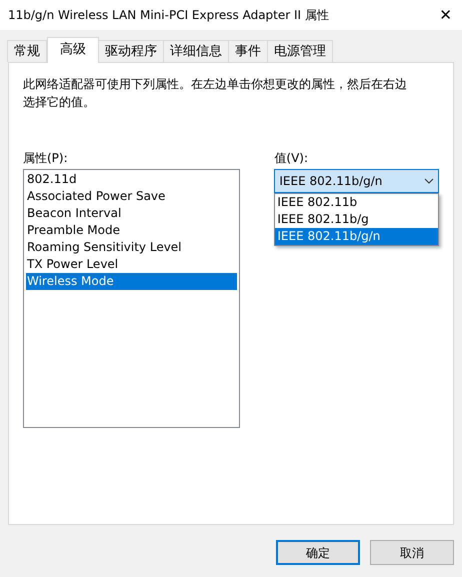  I want to click on property-item: Preamble Mode, so click(131, 230).